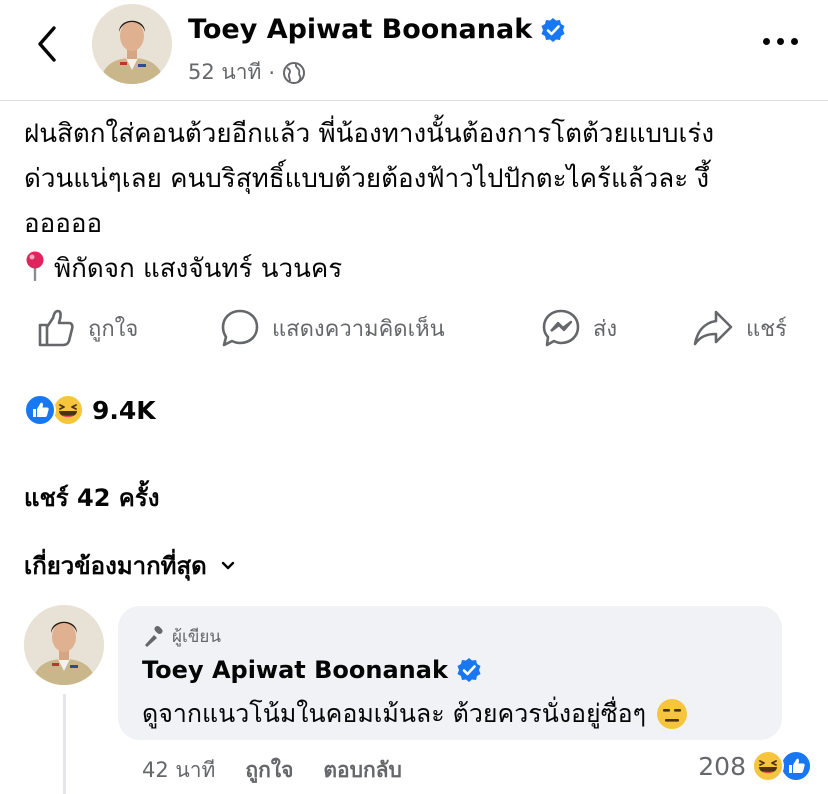  I want to click on post-location: พิกัดจก แสงจันทร์ นวนคร, so click(414, 269).